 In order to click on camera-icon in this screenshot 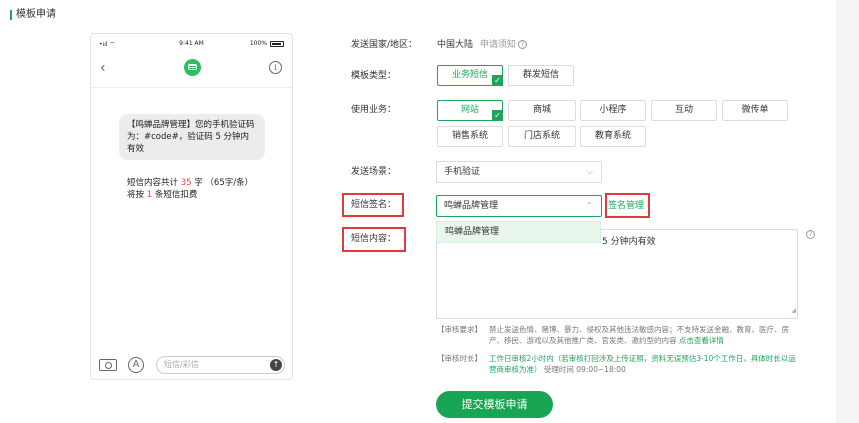, I will do `click(108, 365)`.